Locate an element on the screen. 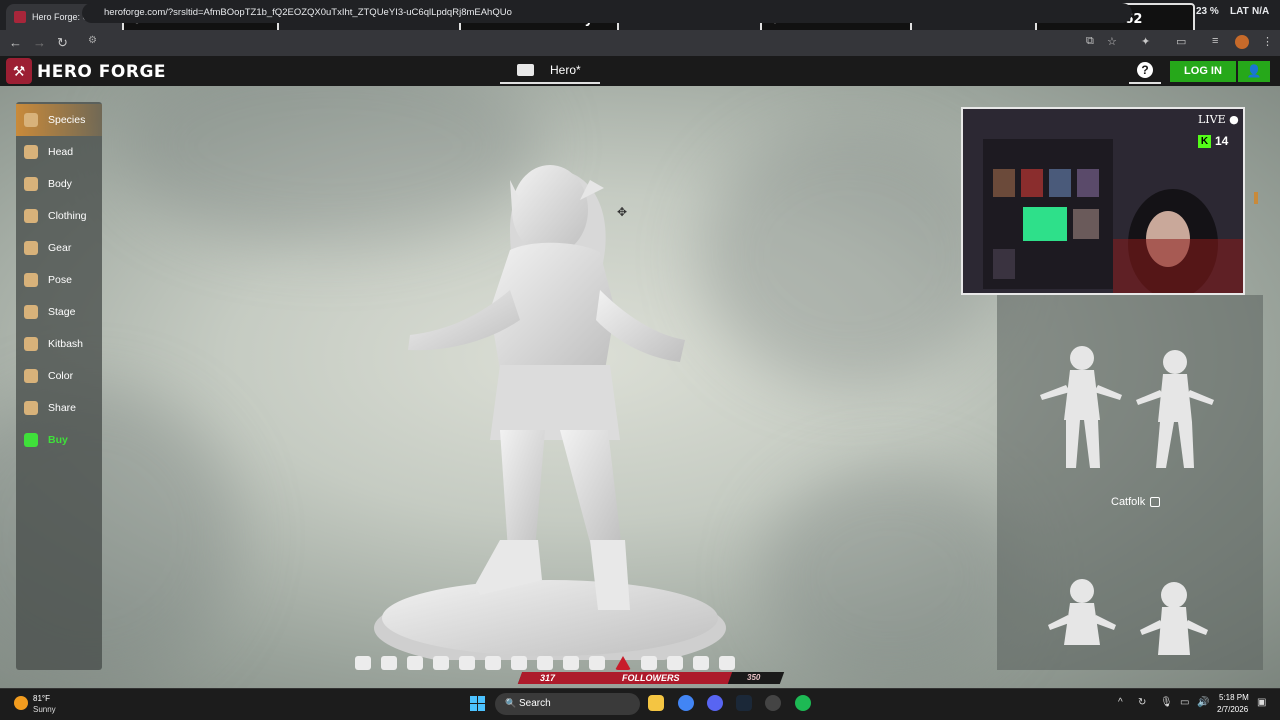 This screenshot has height=720, width=1280. file-explorer-icon is located at coordinates (656, 703).